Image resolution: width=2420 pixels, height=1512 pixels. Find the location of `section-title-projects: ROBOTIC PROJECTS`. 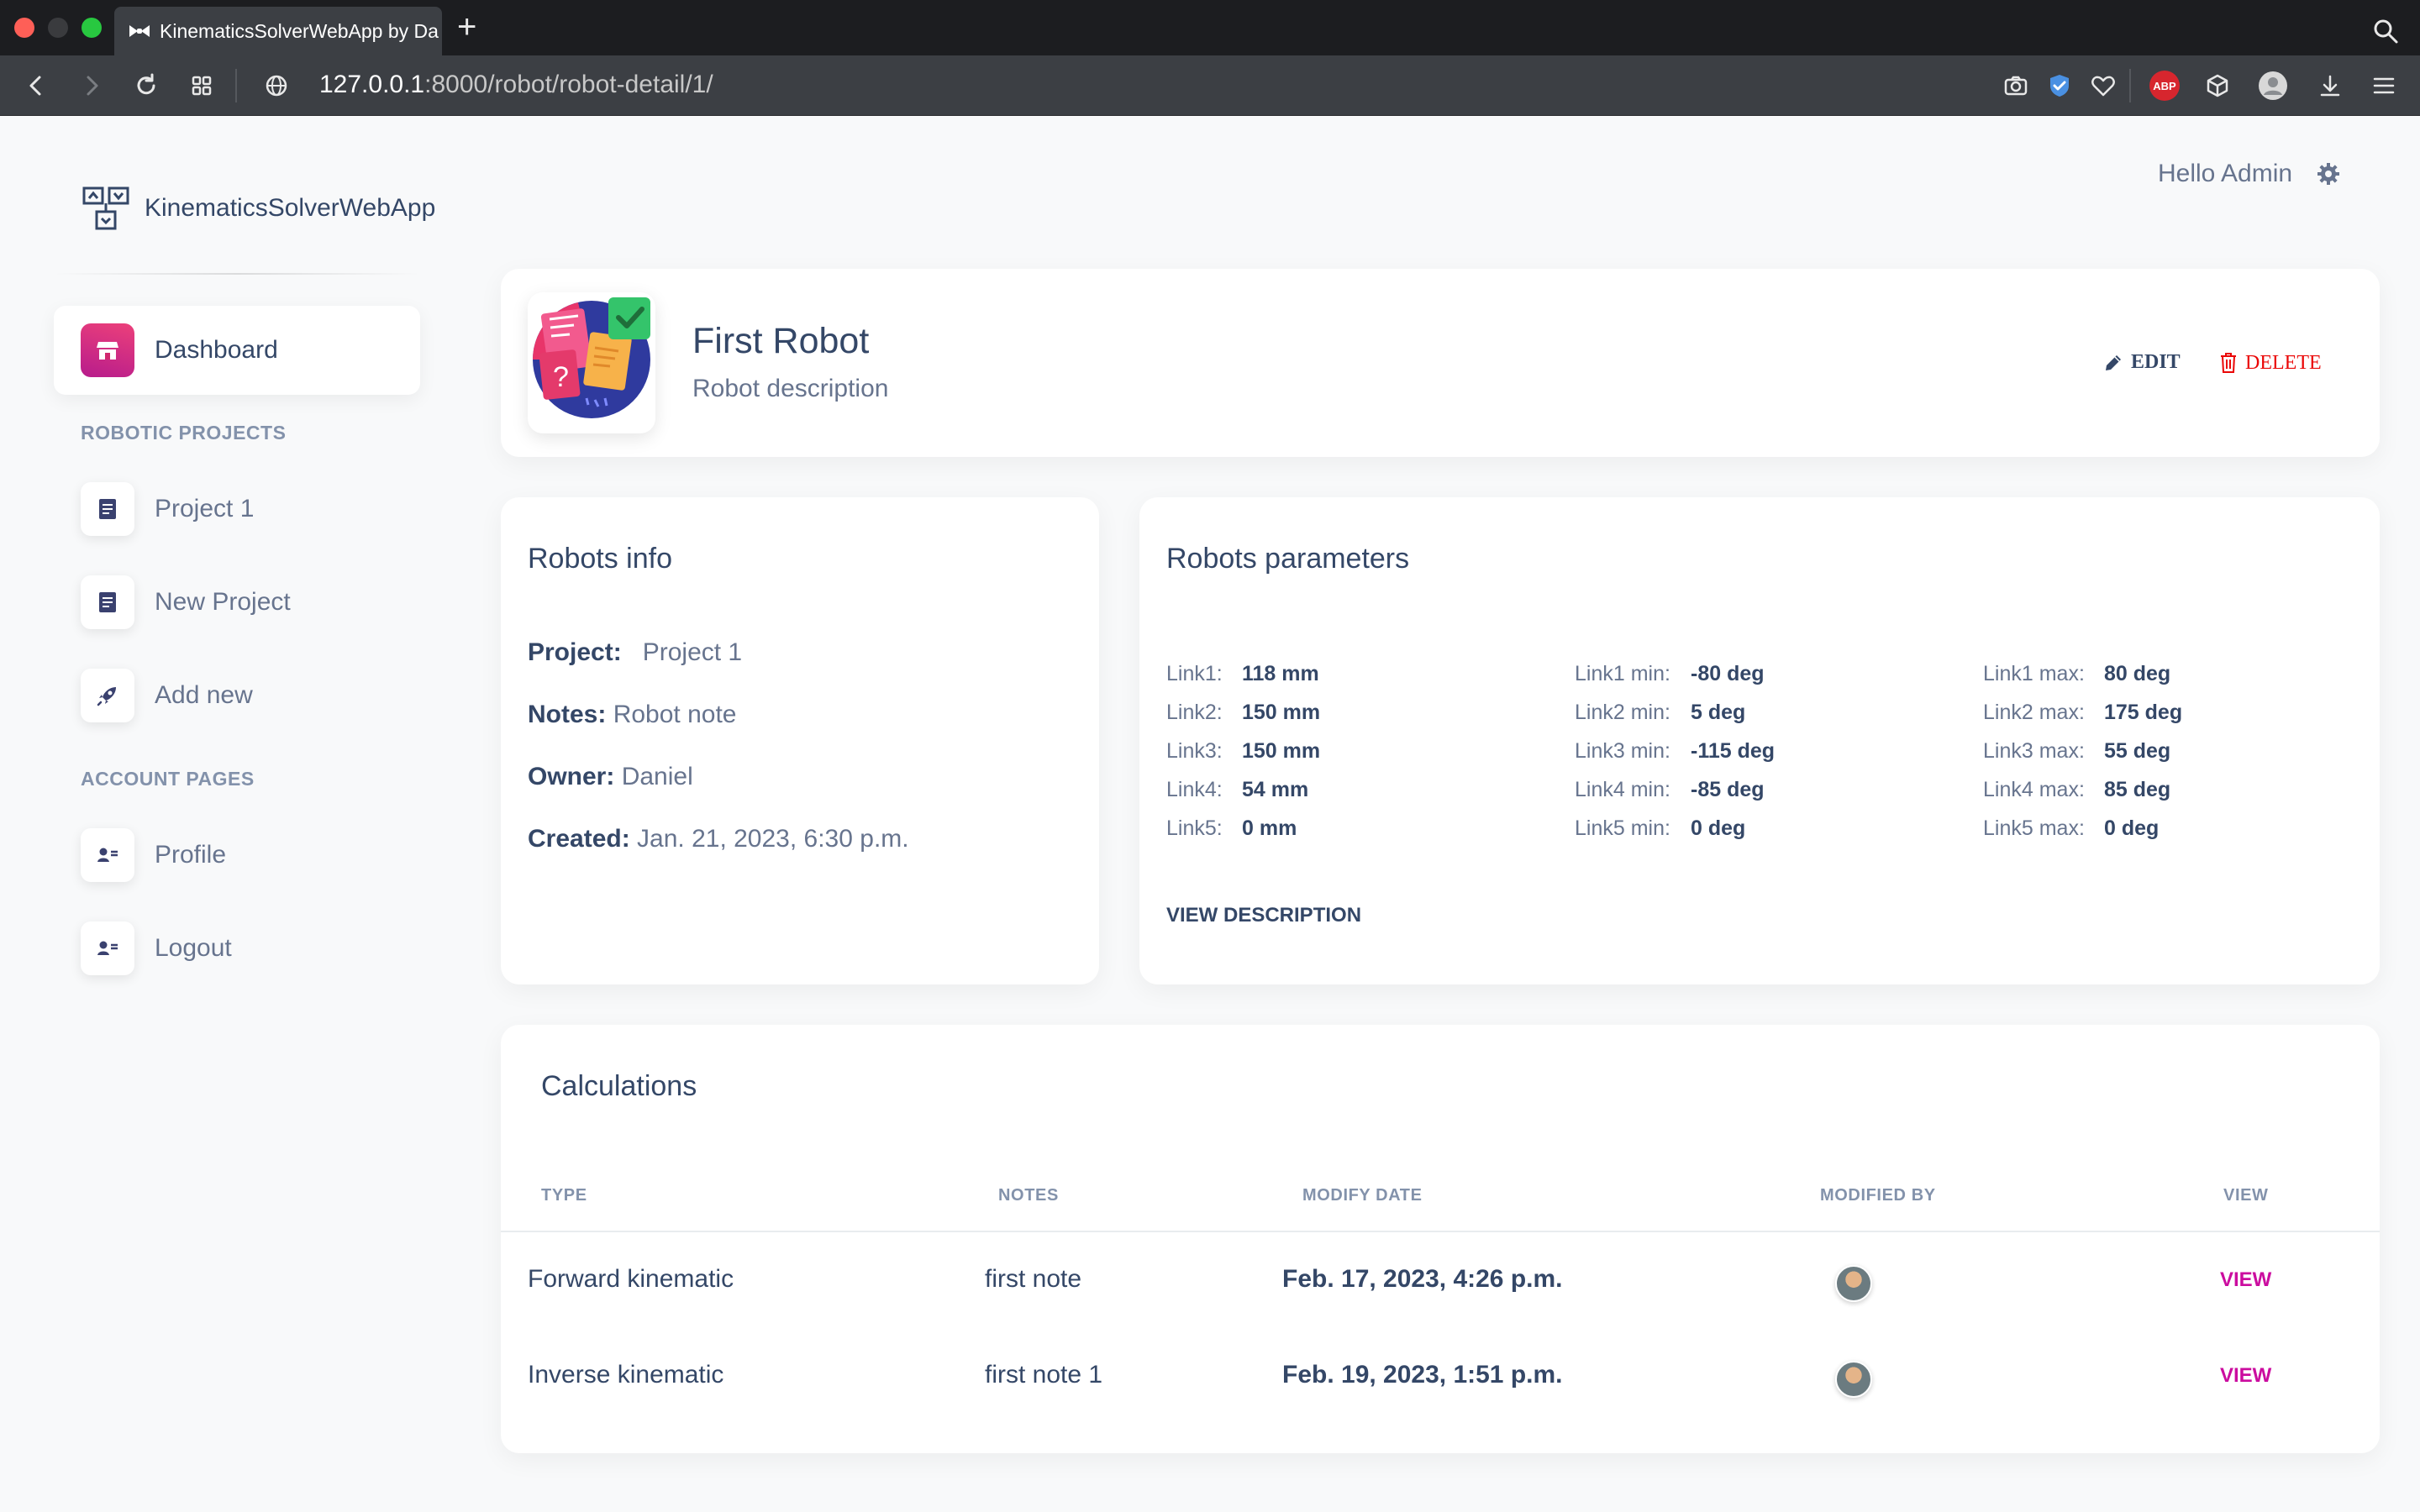

section-title-projects: ROBOTIC PROJECTS is located at coordinates (184, 433).